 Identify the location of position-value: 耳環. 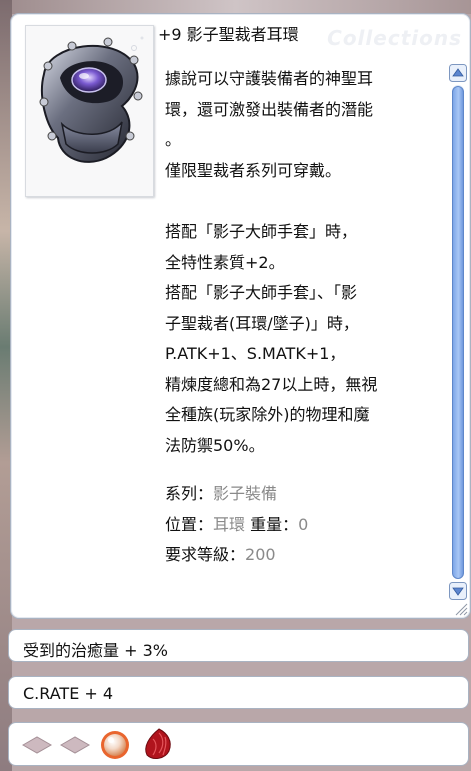
(229, 524).